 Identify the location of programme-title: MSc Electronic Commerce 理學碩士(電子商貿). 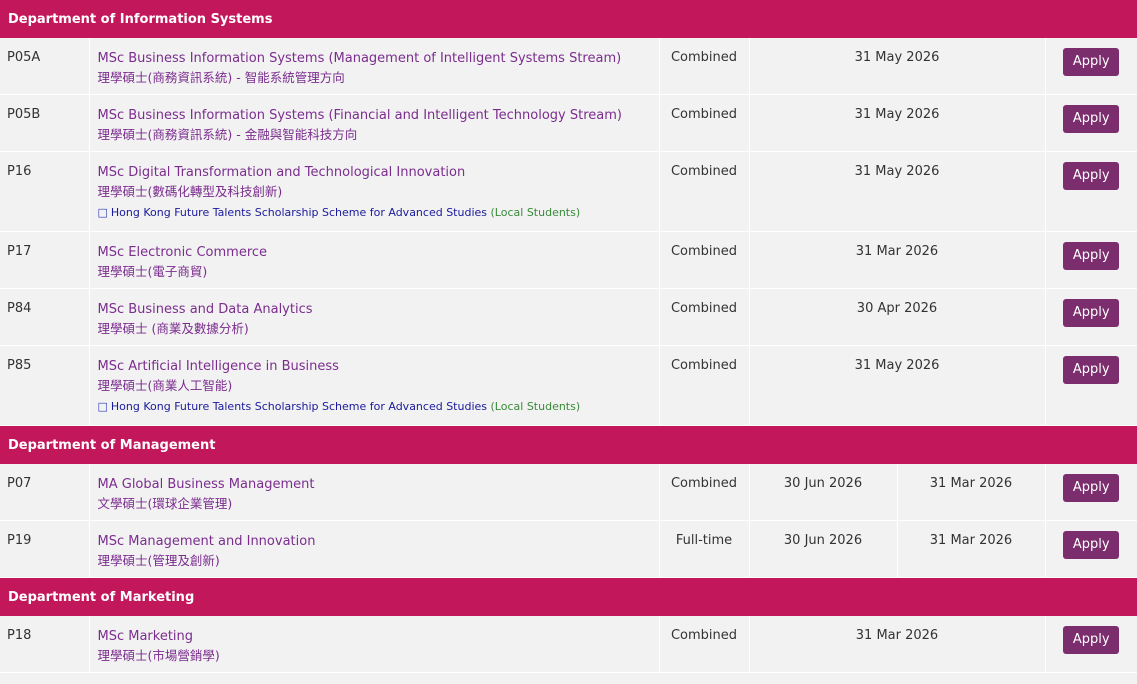
(374, 260).